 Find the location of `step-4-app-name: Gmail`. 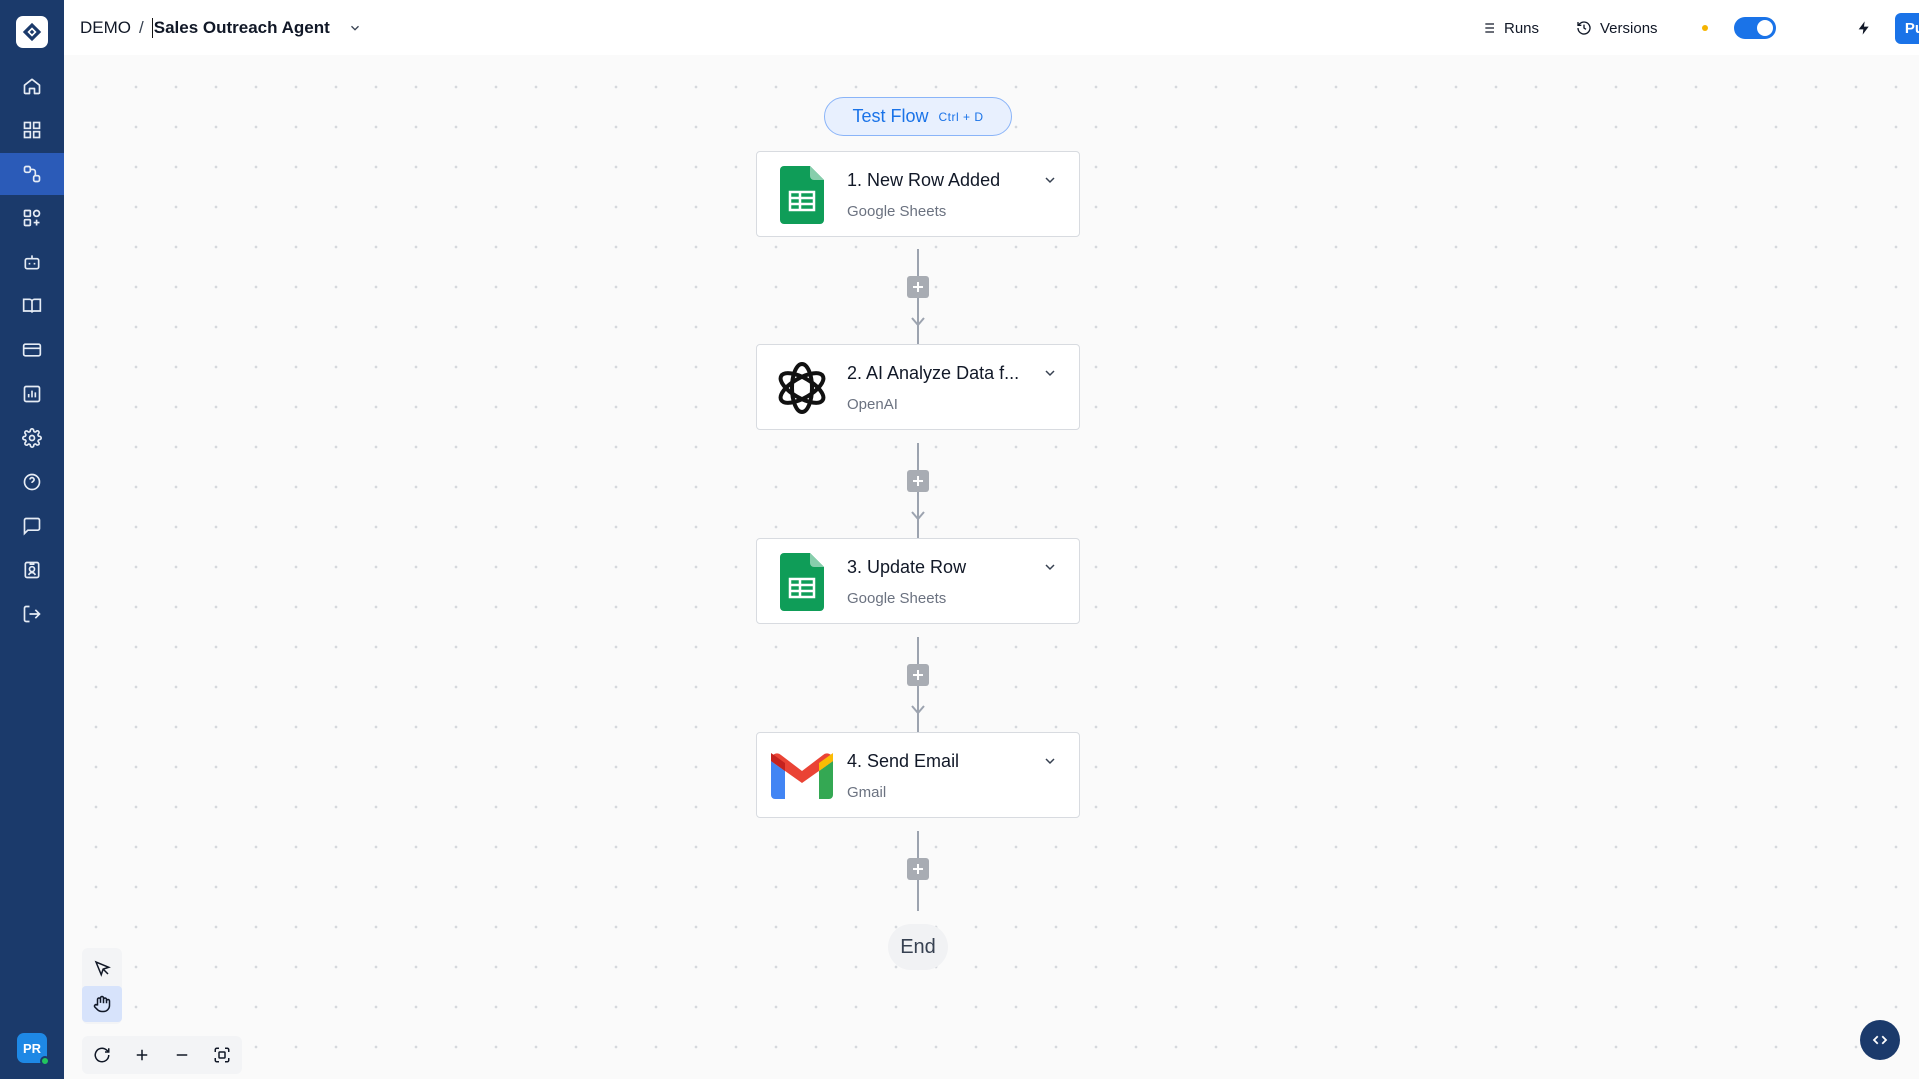

step-4-app-name: Gmail is located at coordinates (867, 792).